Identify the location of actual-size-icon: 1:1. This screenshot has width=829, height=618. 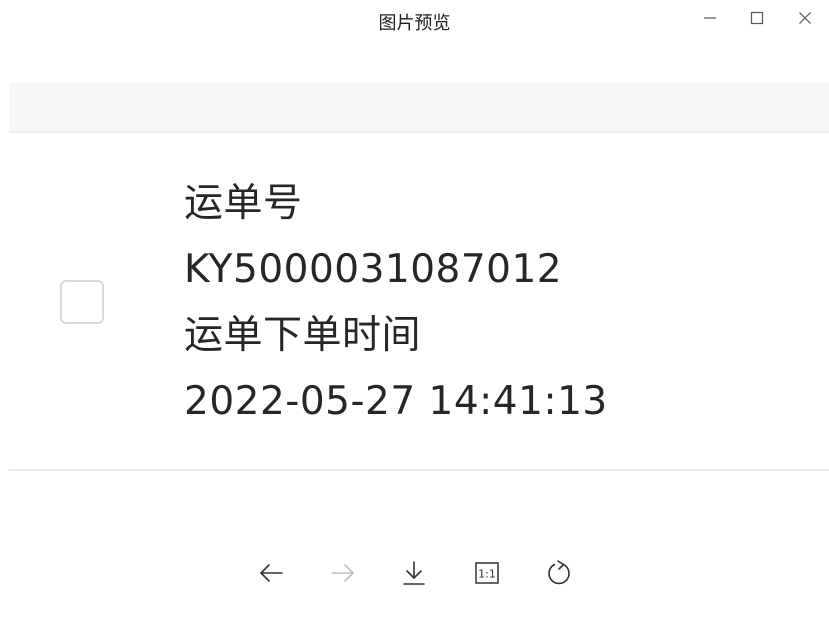
(487, 573).